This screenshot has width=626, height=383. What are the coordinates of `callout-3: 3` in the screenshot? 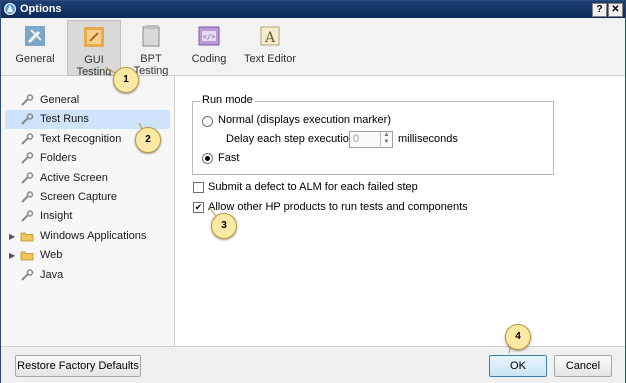 It's located at (224, 226).